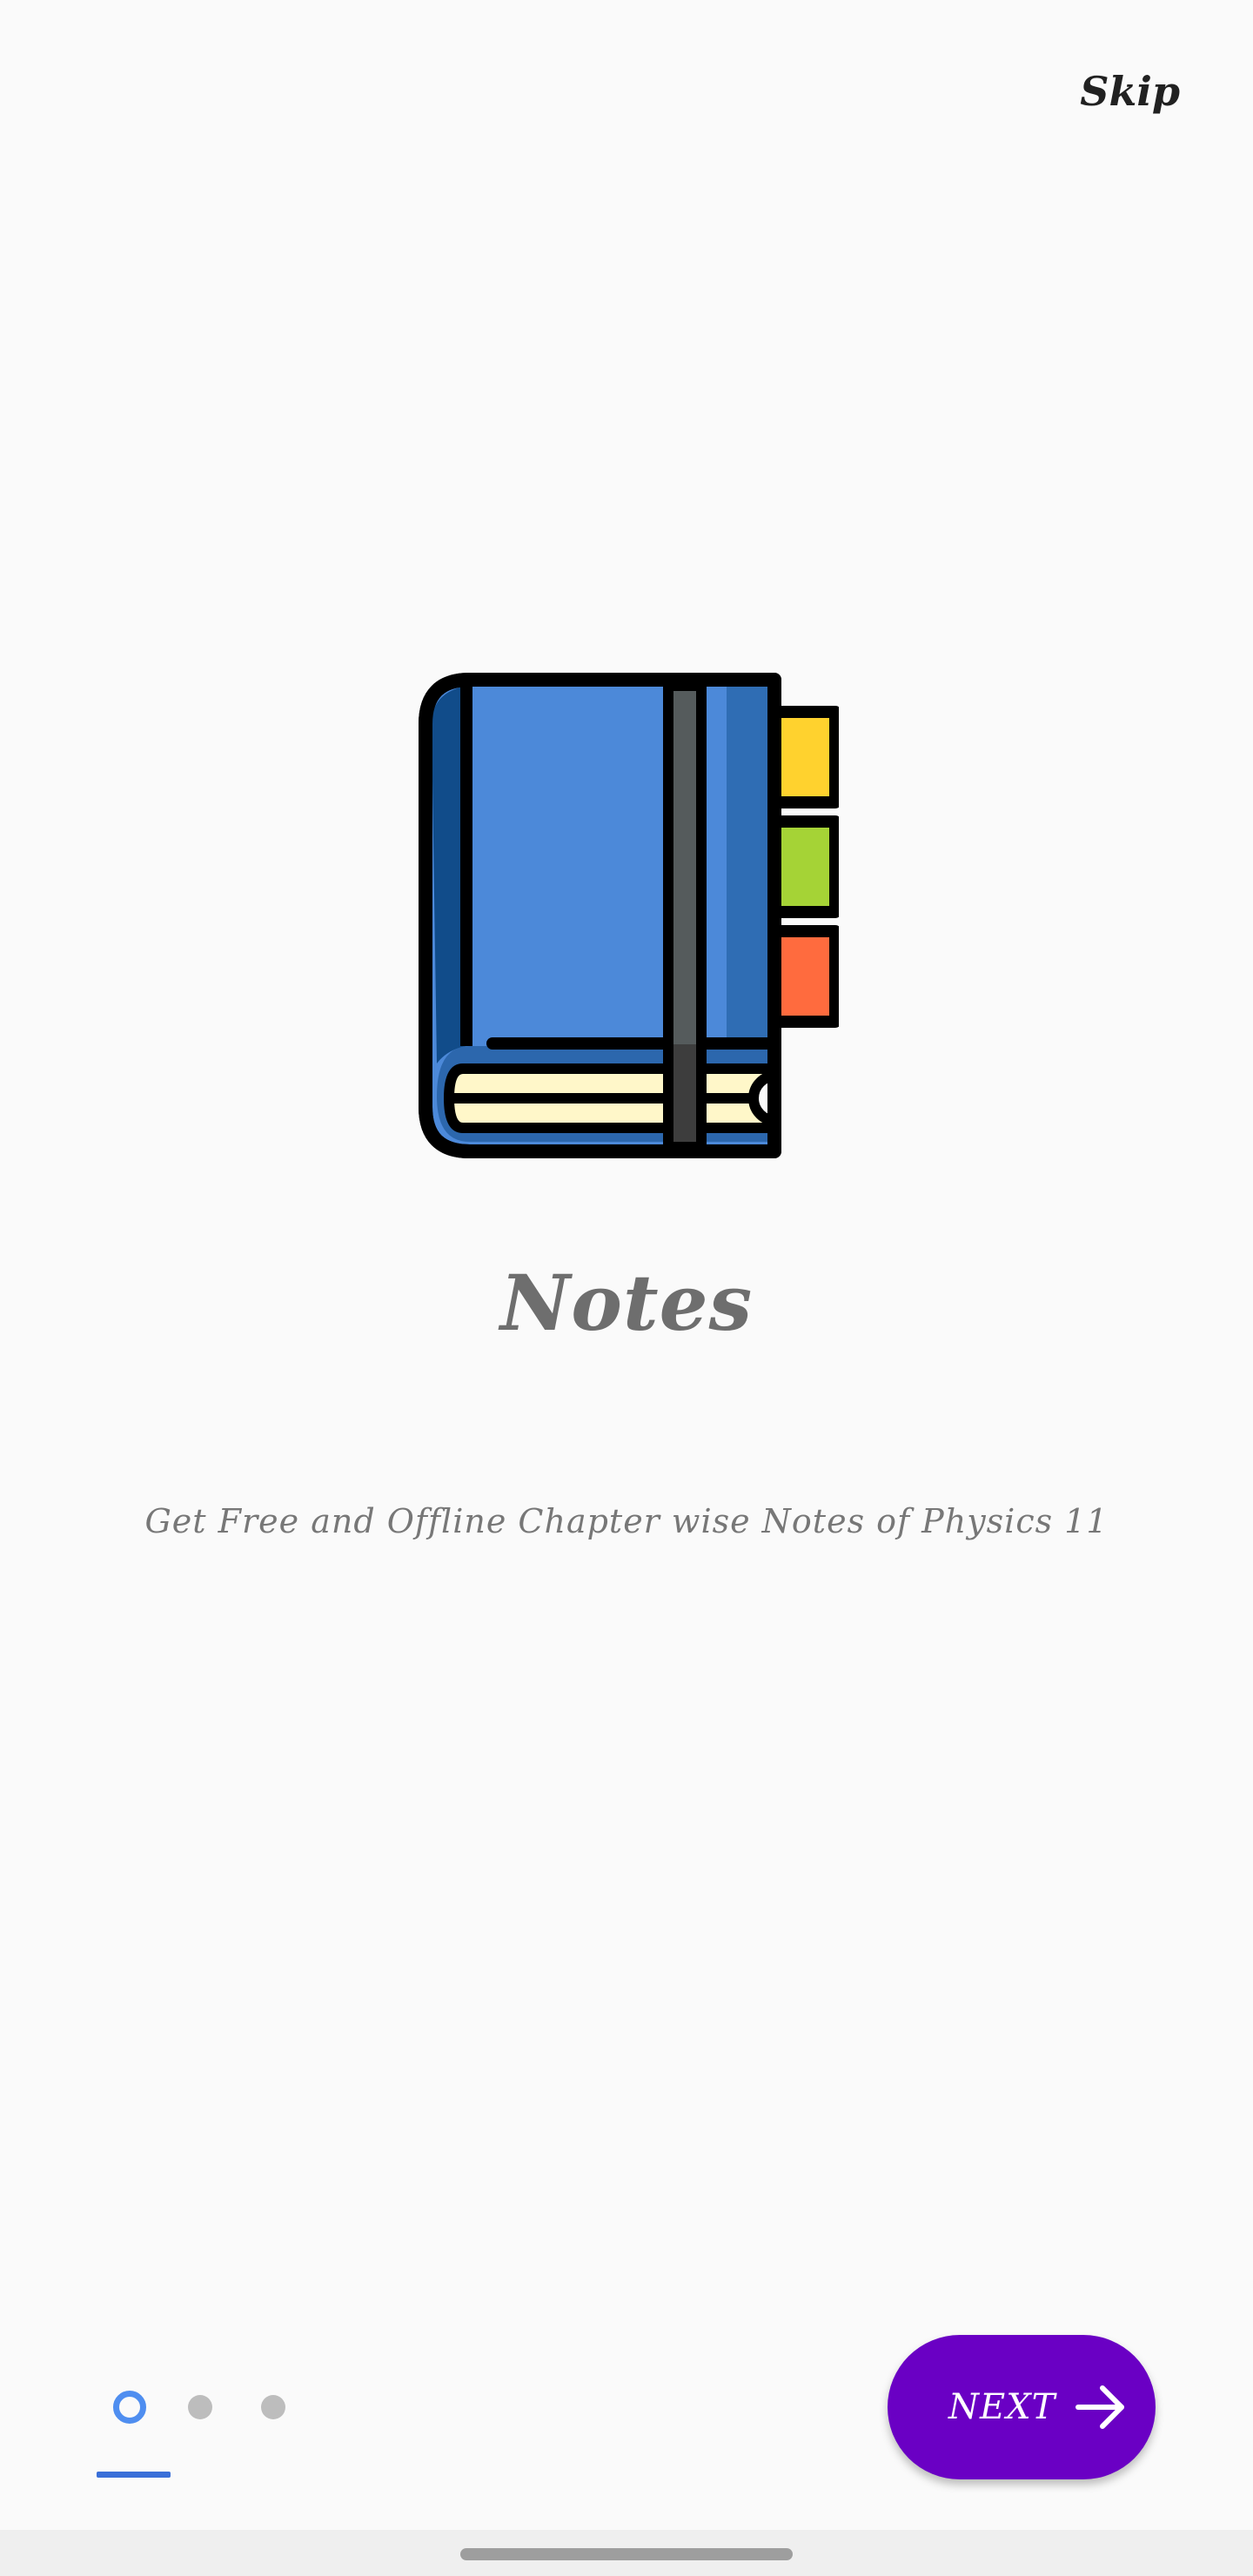 This screenshot has width=1253, height=2576. Describe the element at coordinates (1100, 2407) in the screenshot. I see `arrow-right-icon` at that location.